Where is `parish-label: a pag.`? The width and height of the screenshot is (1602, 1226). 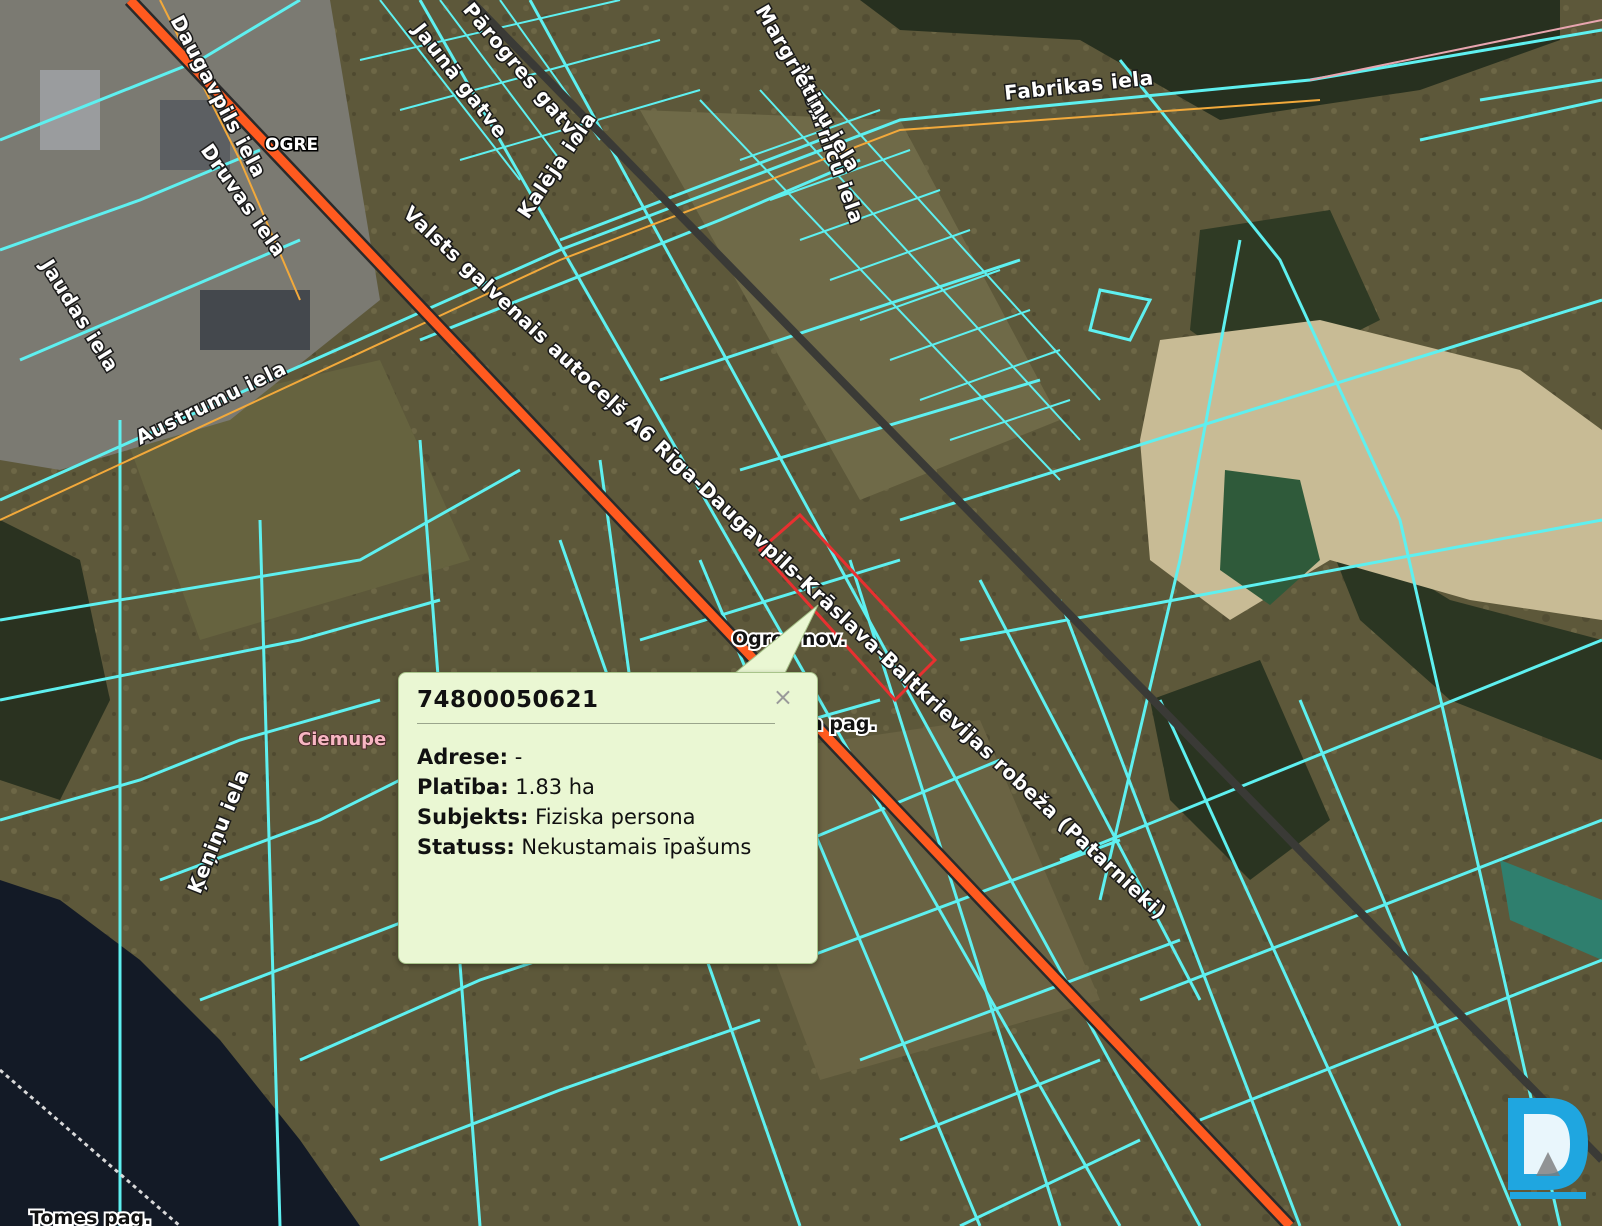 parish-label: a pag. is located at coordinates (843, 724).